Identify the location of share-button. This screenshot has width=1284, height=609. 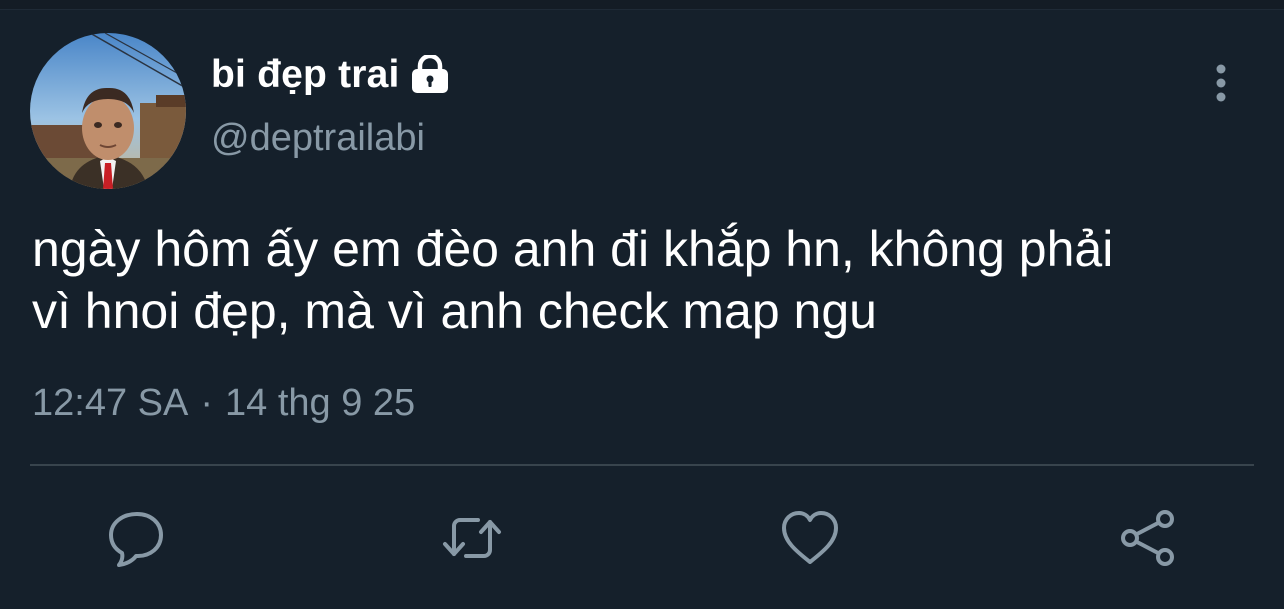
(1148, 538).